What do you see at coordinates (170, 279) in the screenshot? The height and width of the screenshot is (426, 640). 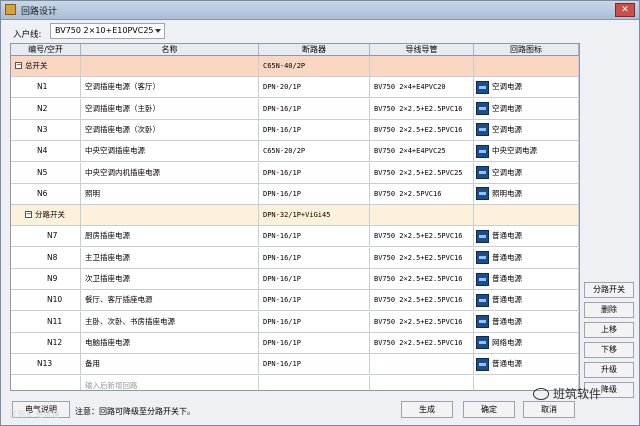 I see `cell-name: 次卫插座电源` at bounding box center [170, 279].